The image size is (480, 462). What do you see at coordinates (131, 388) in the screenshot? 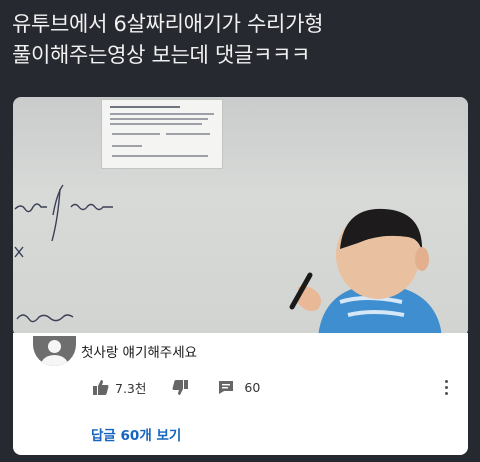
I see `like-count: 7.3천` at bounding box center [131, 388].